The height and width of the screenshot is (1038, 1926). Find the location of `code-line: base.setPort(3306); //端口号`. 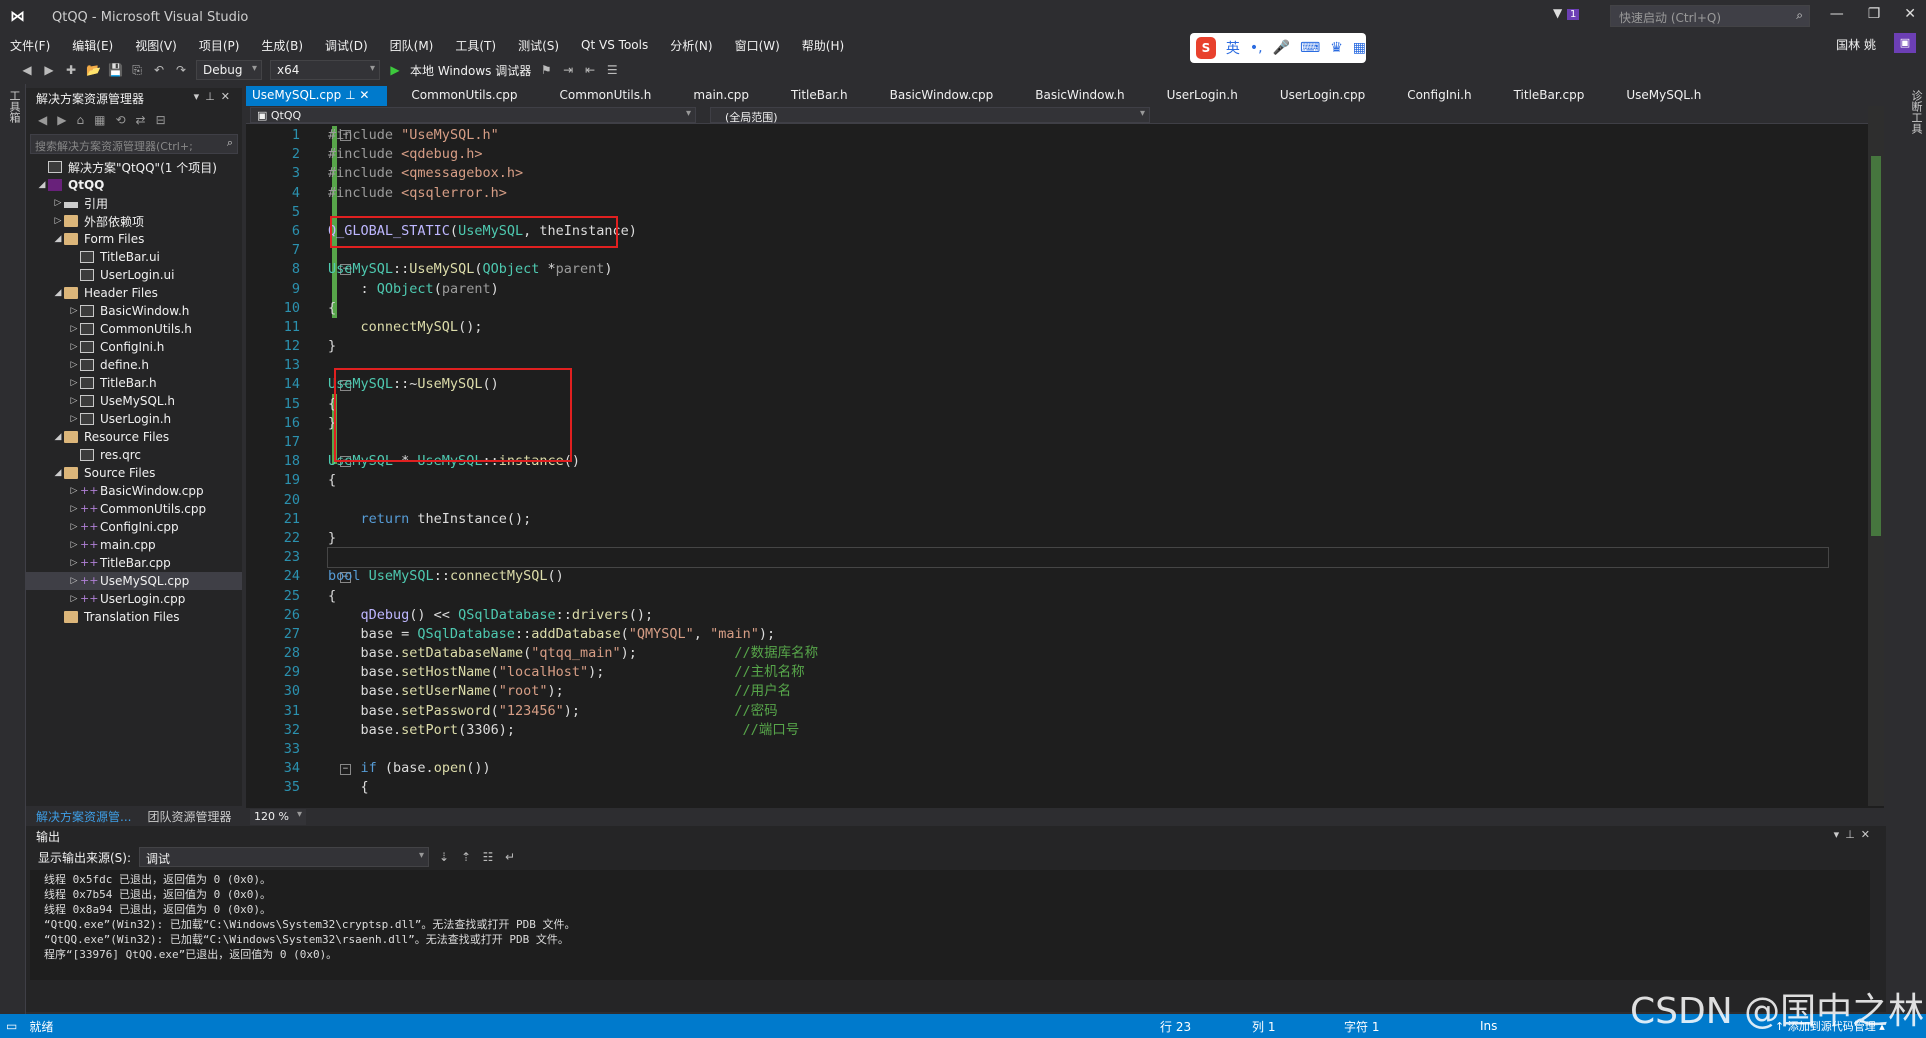

code-line: base.setPort(3306); //端口号 is located at coordinates (1078, 730).